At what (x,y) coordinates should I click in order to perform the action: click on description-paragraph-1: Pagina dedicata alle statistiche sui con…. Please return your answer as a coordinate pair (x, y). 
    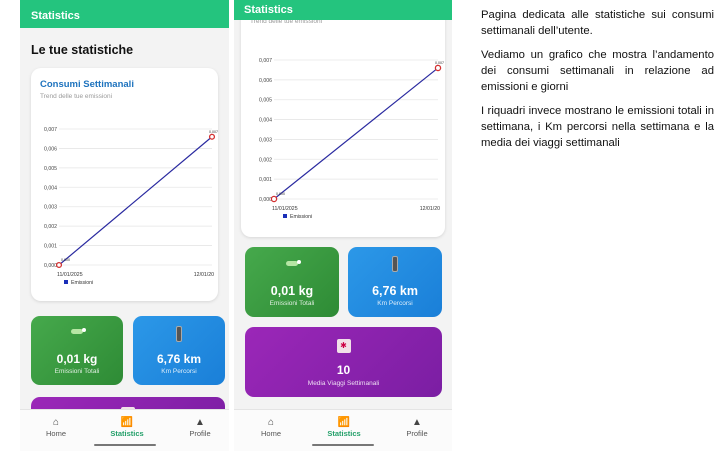
    Looking at the image, I should click on (597, 23).